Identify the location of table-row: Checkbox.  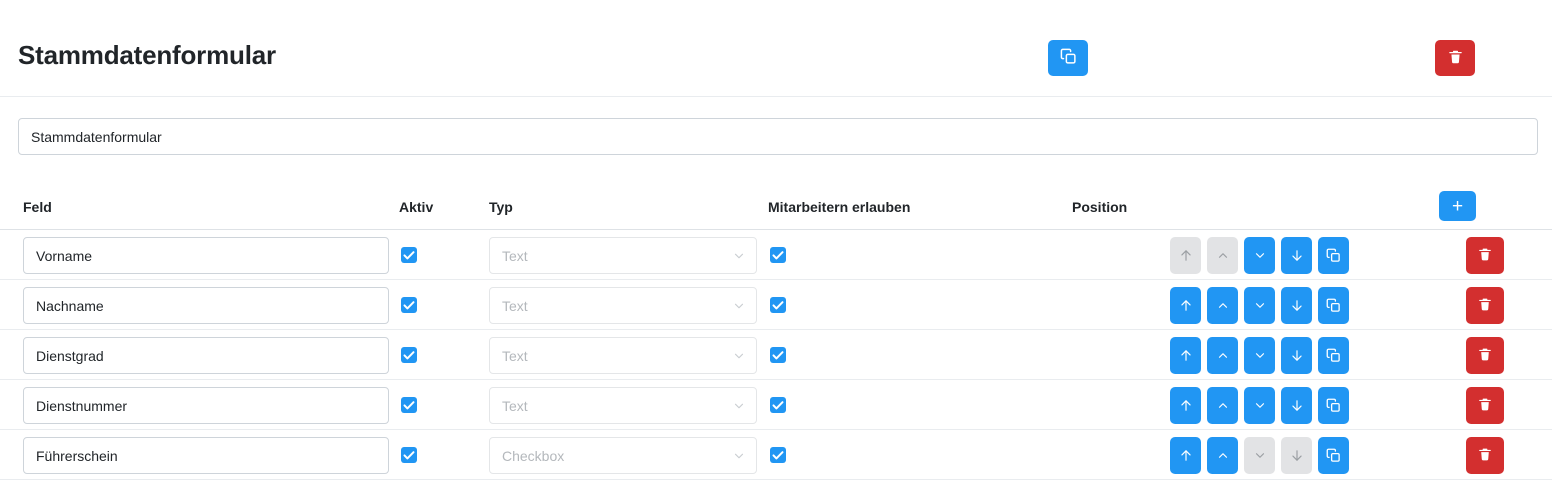
(776, 455).